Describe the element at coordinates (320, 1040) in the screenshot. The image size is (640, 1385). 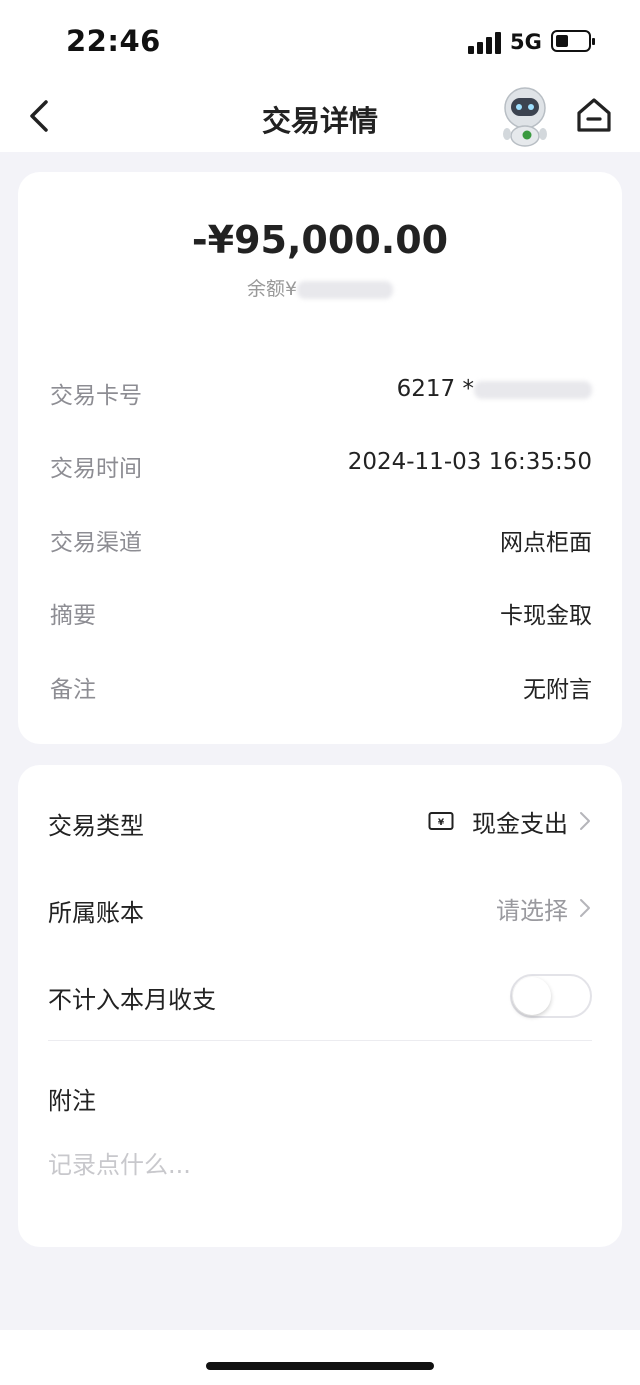
I see `divider` at that location.